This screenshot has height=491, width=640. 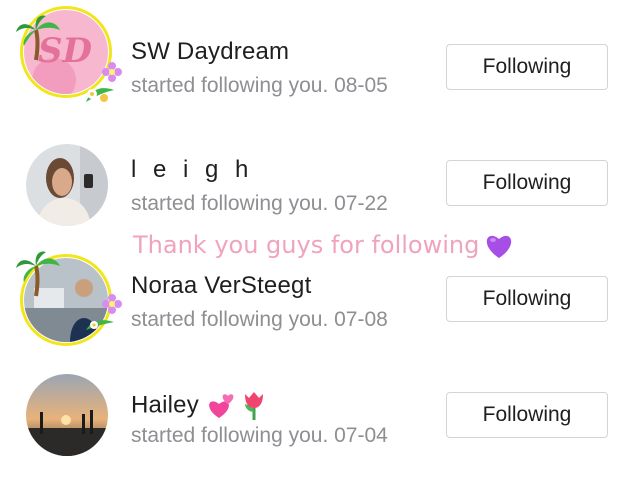 What do you see at coordinates (210, 52) in the screenshot?
I see `user-name: SW Daydream` at bounding box center [210, 52].